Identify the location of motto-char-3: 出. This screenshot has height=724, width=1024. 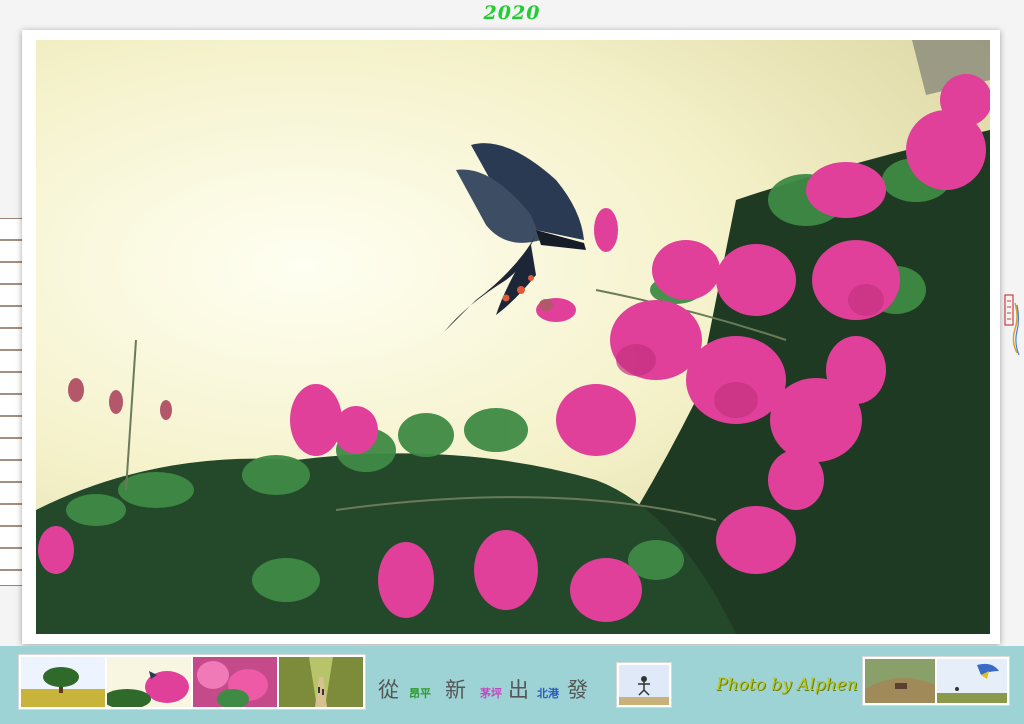
(518, 690).